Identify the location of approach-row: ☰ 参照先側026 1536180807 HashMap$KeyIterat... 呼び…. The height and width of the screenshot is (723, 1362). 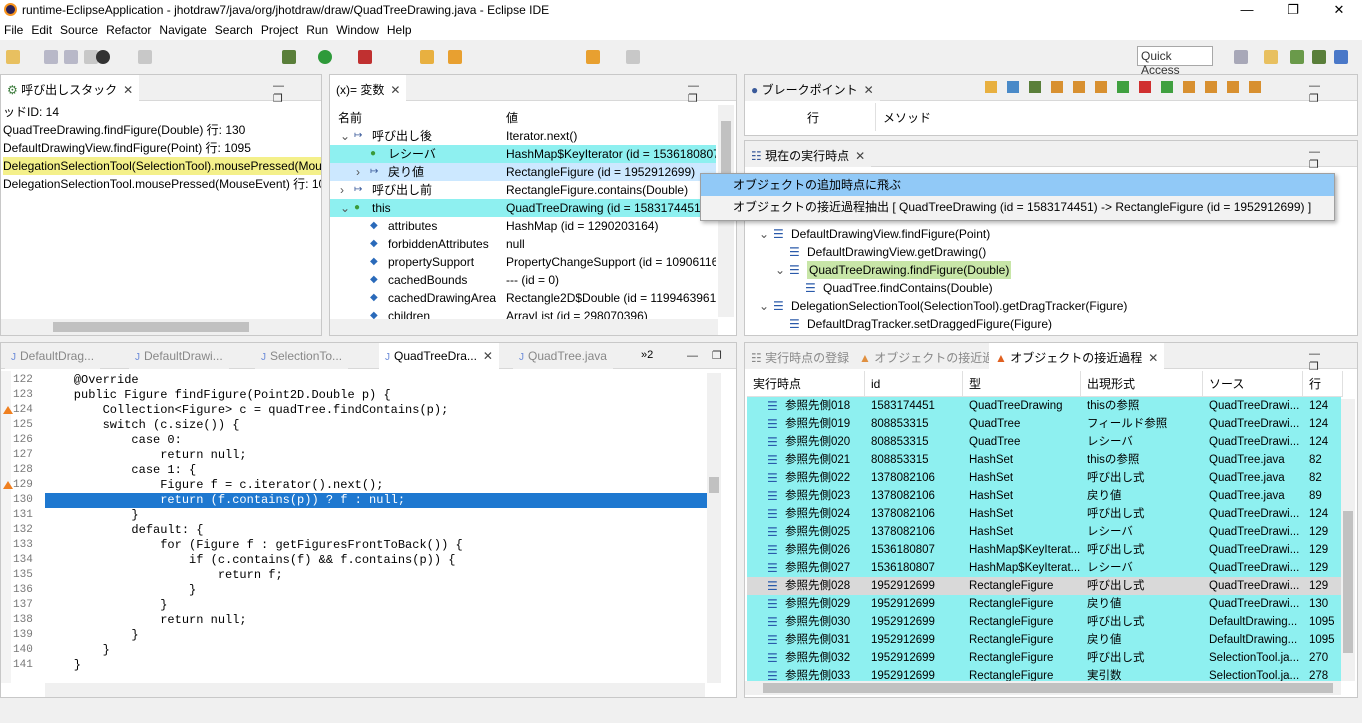
(1044, 550).